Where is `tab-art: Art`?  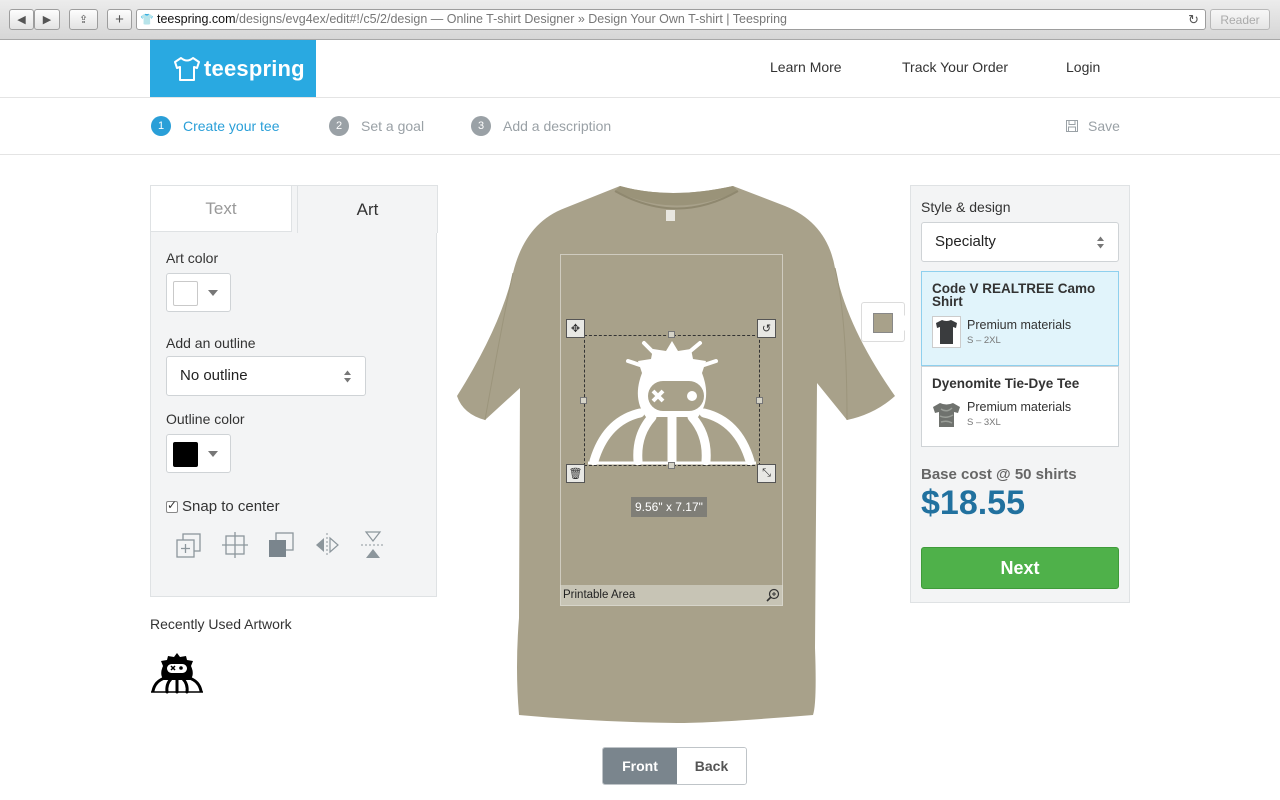
tab-art: Art is located at coordinates (367, 209).